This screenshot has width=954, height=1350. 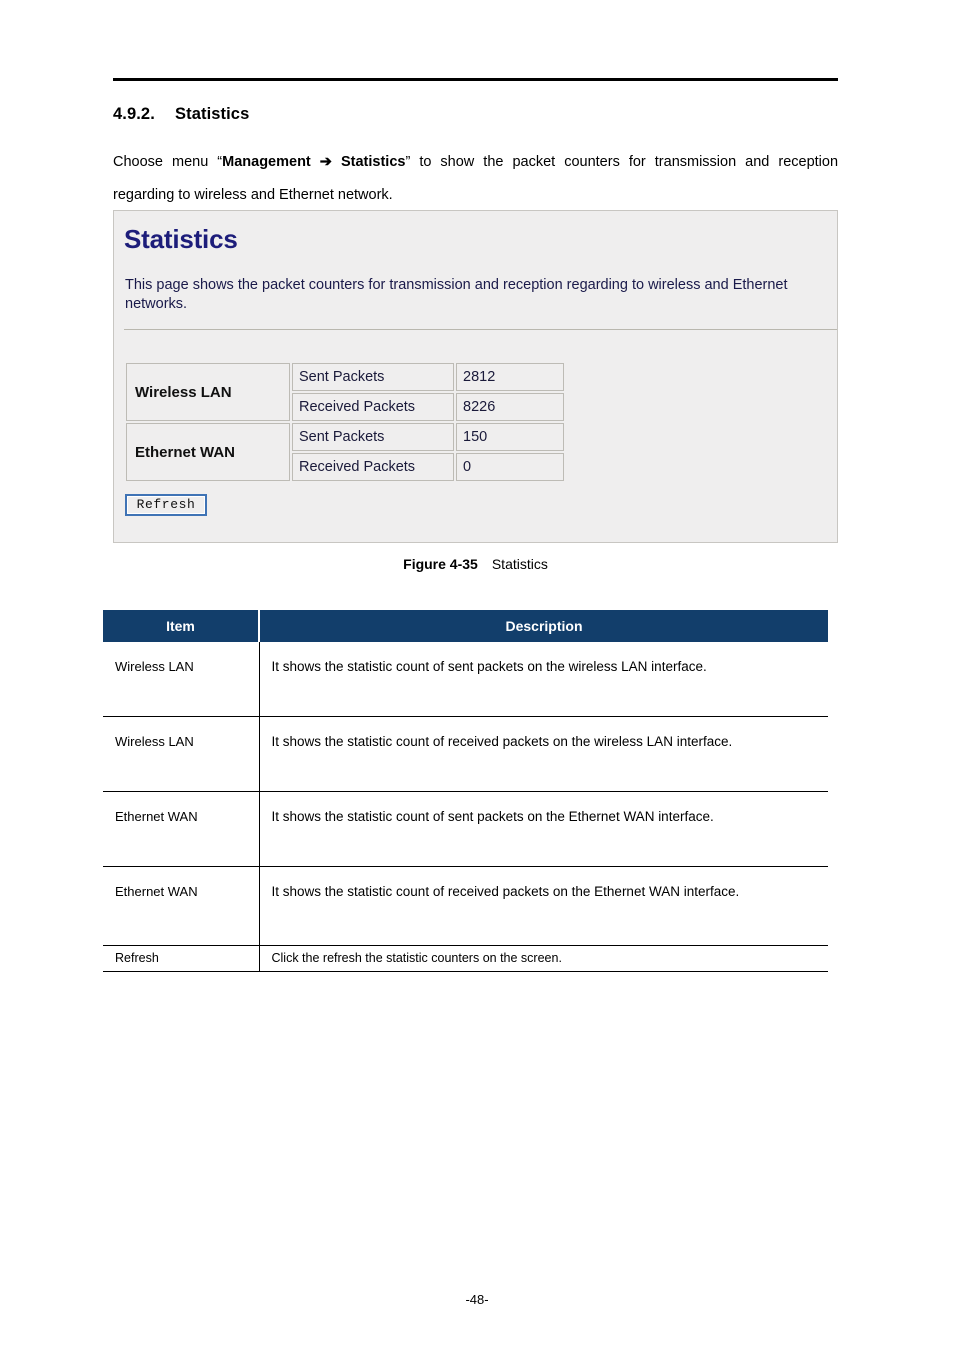 What do you see at coordinates (325, 162) in the screenshot?
I see `arrow-icon: ➔` at bounding box center [325, 162].